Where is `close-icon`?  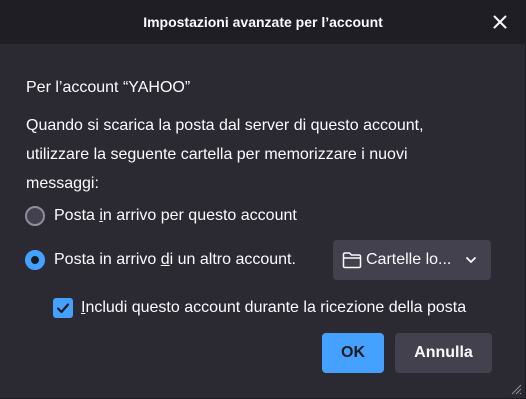
close-icon is located at coordinates (500, 22).